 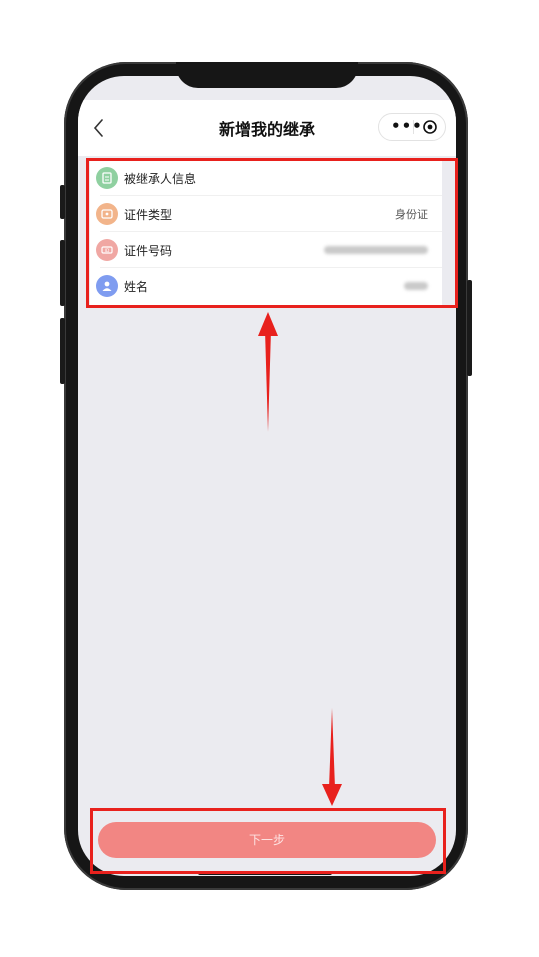 What do you see at coordinates (469, 328) in the screenshot?
I see `power-button` at bounding box center [469, 328].